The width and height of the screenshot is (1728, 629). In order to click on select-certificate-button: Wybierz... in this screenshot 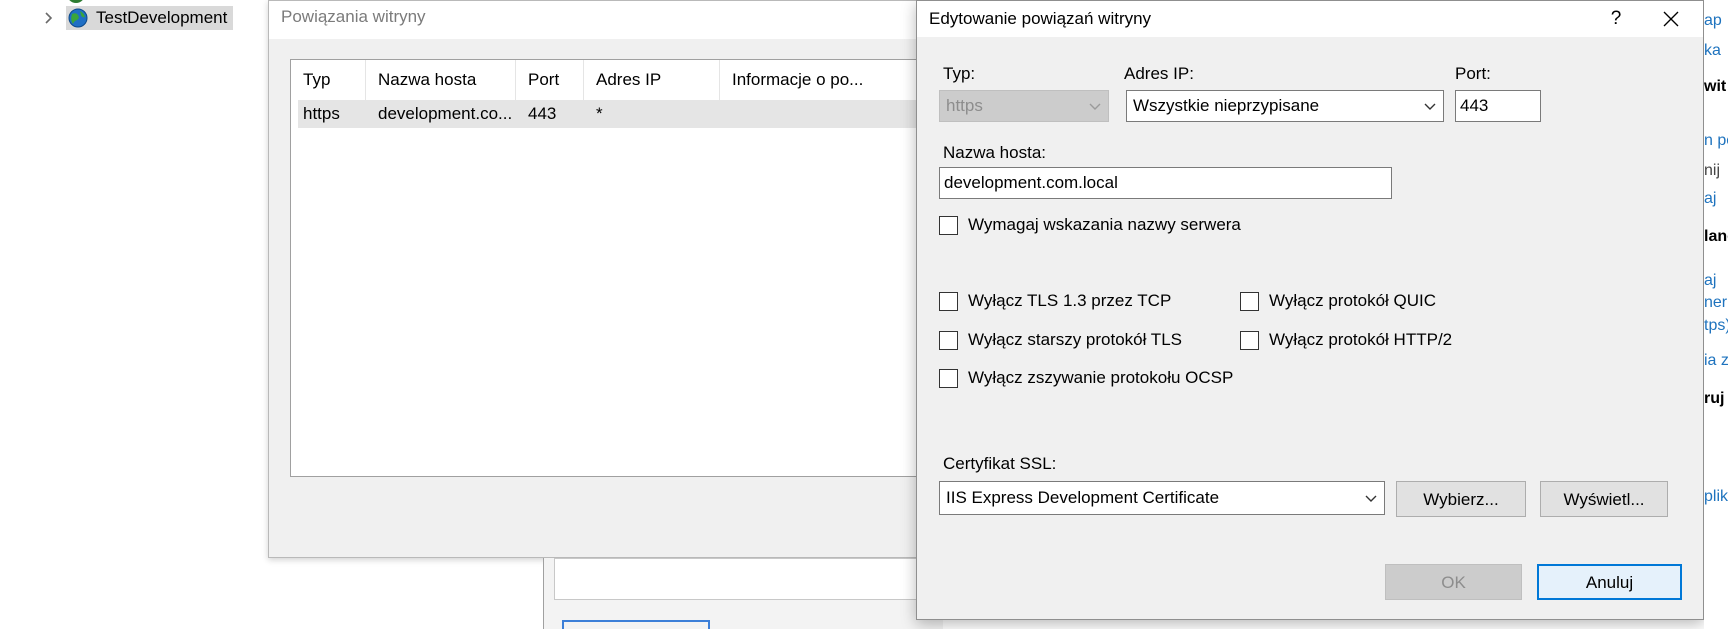, I will do `click(1461, 499)`.